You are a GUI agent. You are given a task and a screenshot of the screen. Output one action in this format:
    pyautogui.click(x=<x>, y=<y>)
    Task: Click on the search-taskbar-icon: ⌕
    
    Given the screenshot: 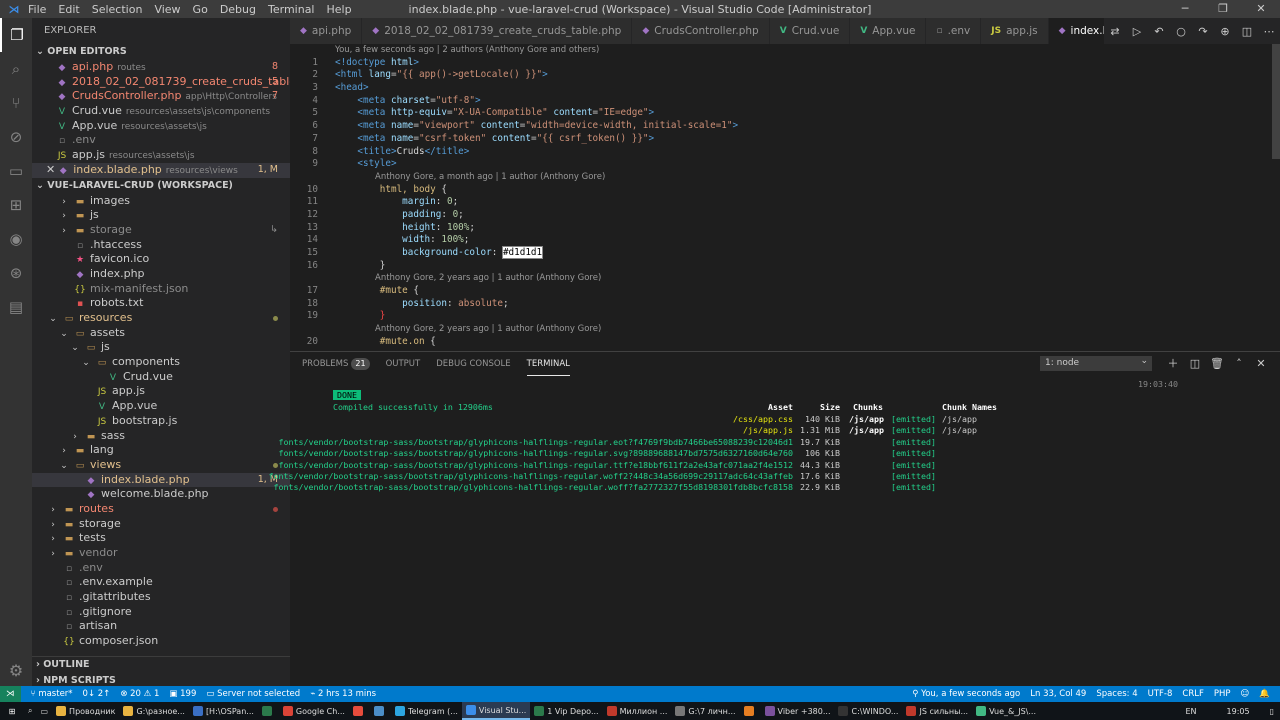 What is the action you would take?
    pyautogui.click(x=30, y=711)
    